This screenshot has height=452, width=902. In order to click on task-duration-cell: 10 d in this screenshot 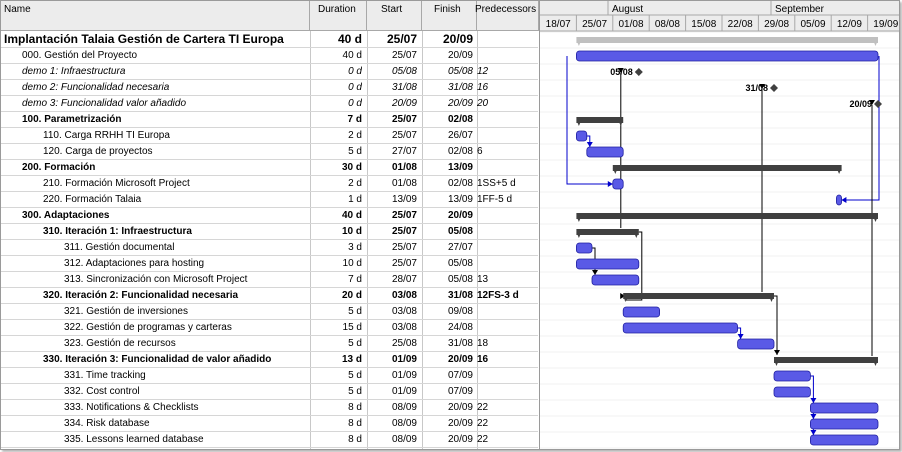, I will do `click(352, 263)`.